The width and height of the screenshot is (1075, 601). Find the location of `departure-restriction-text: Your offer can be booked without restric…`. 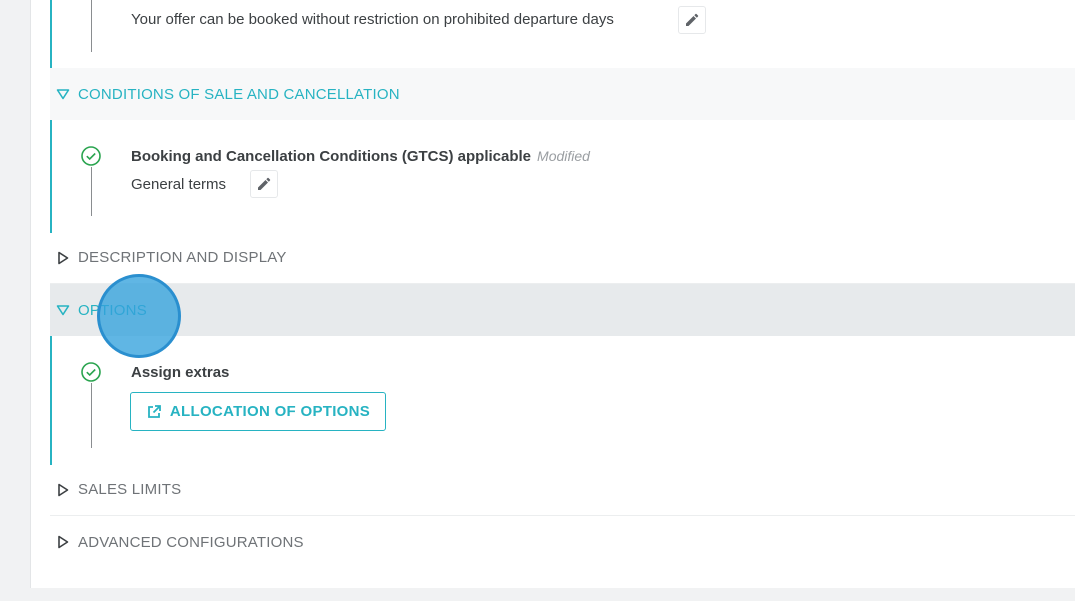

departure-restriction-text: Your offer can be booked without restric… is located at coordinates (372, 19).